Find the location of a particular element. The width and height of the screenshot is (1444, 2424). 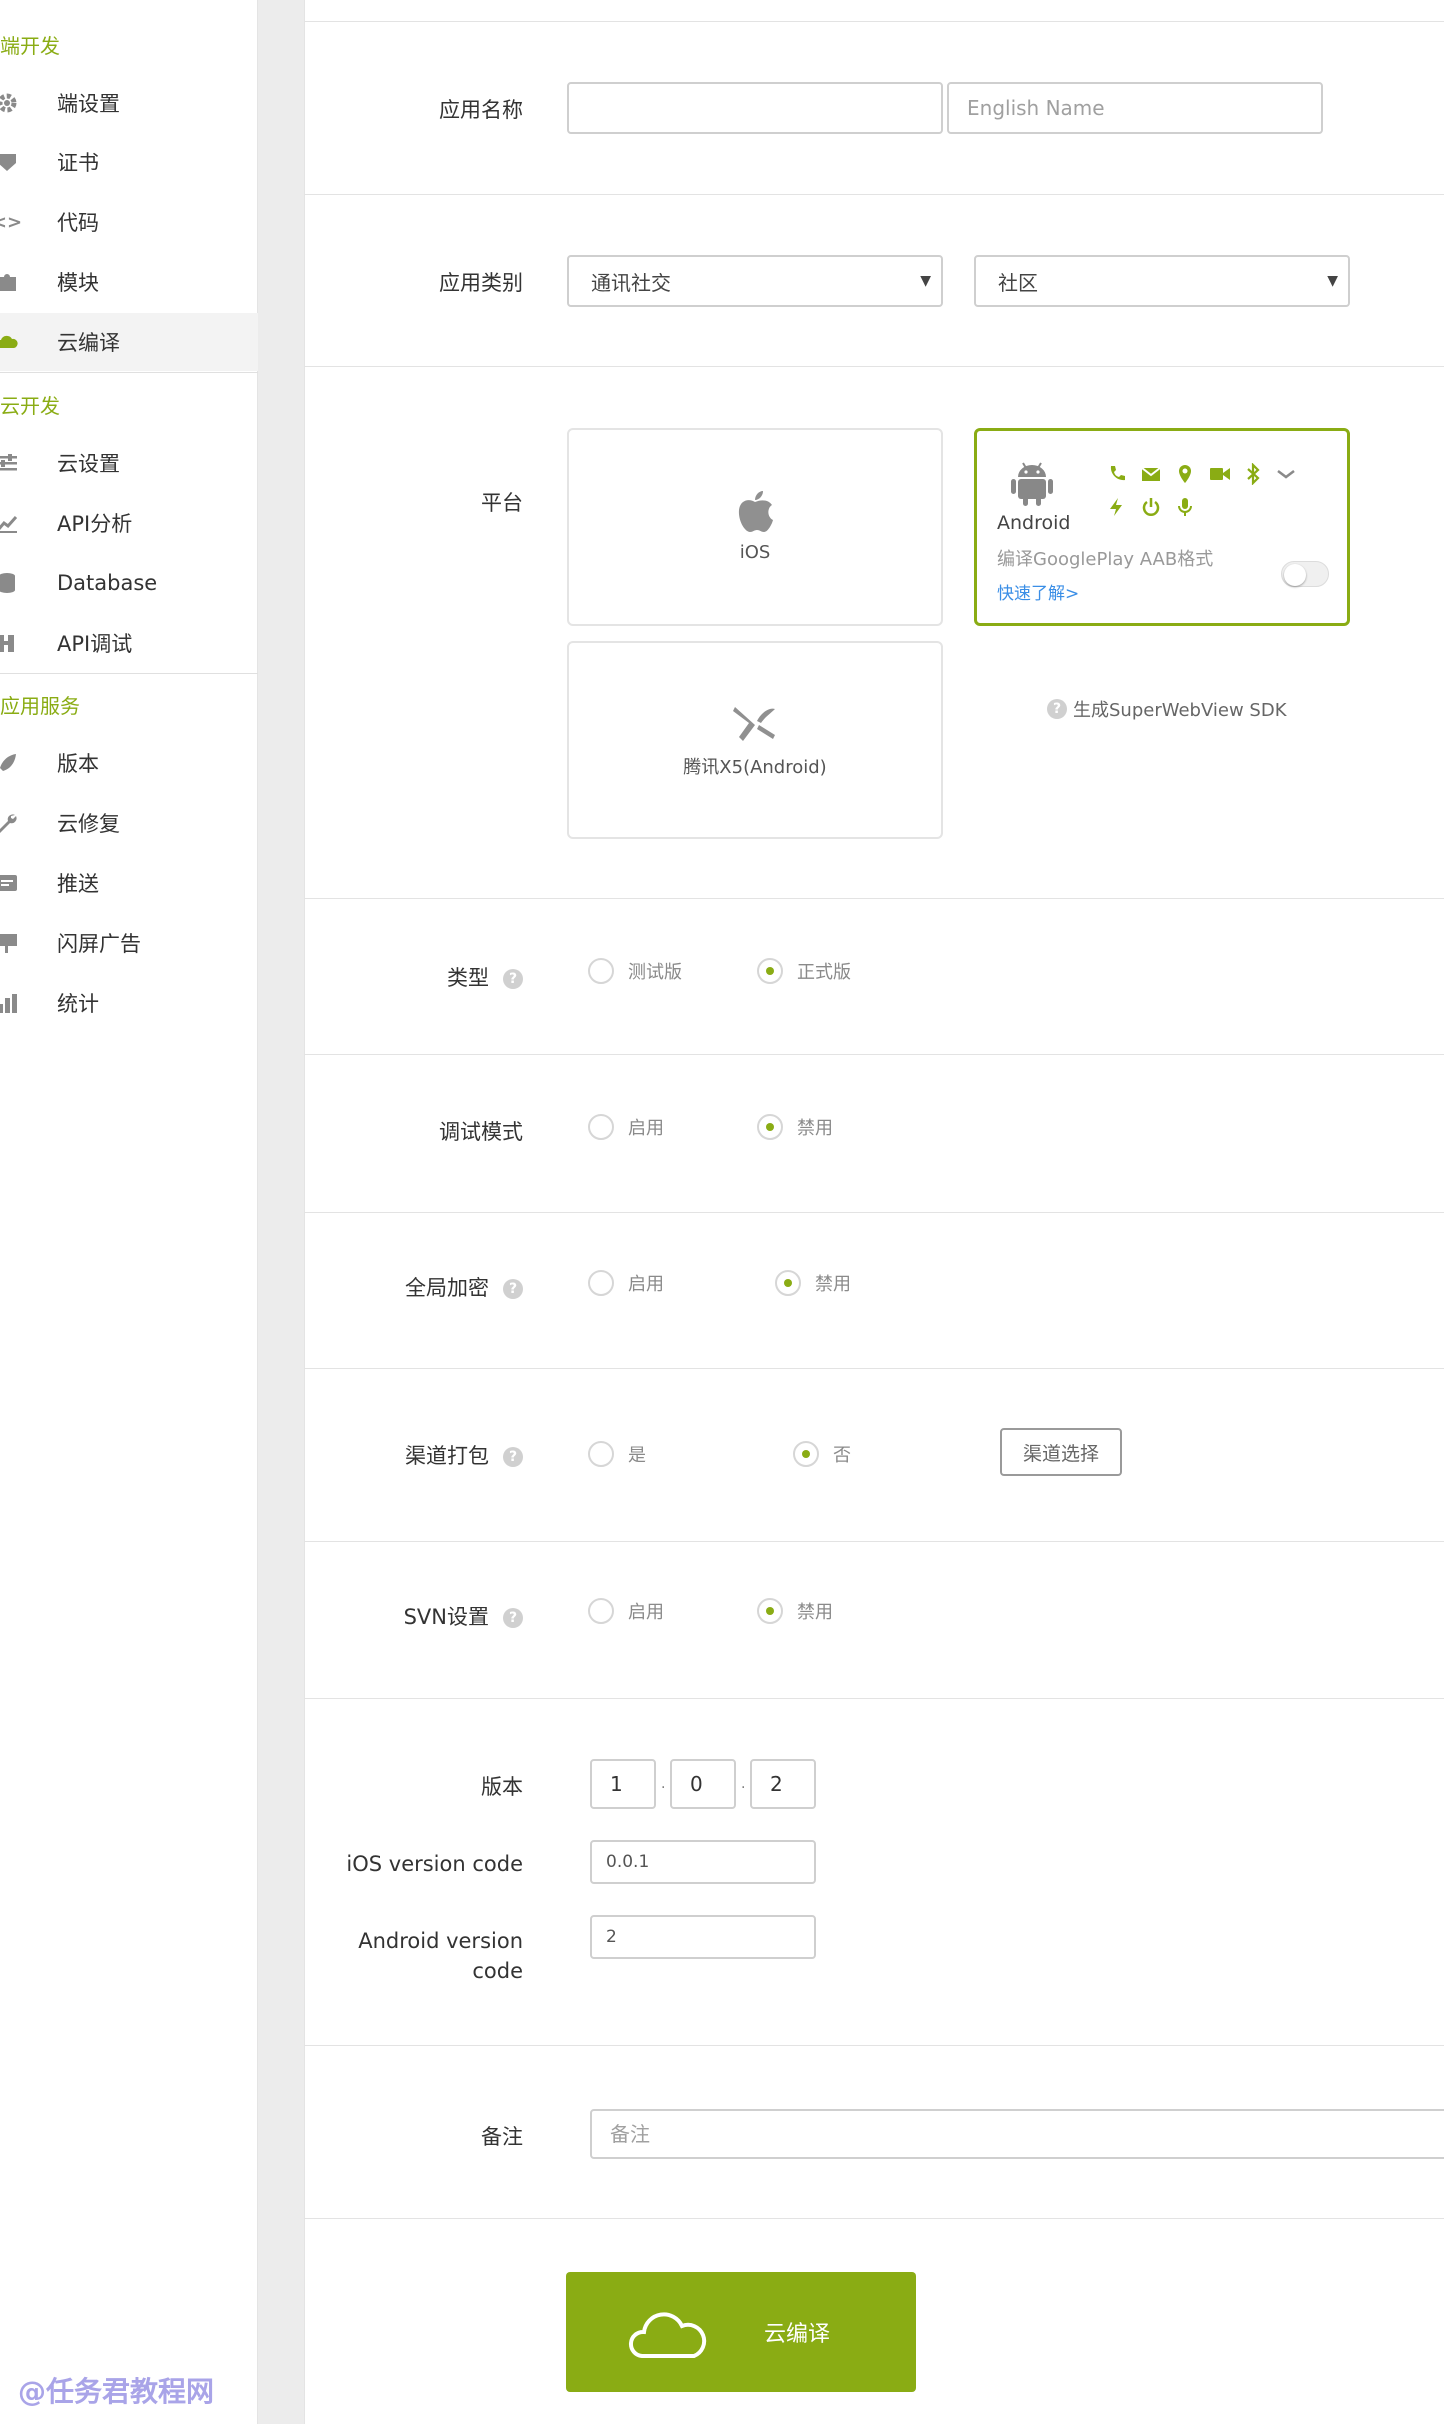

platform-card-x5: 腾讯X5(Android) is located at coordinates (755, 740).